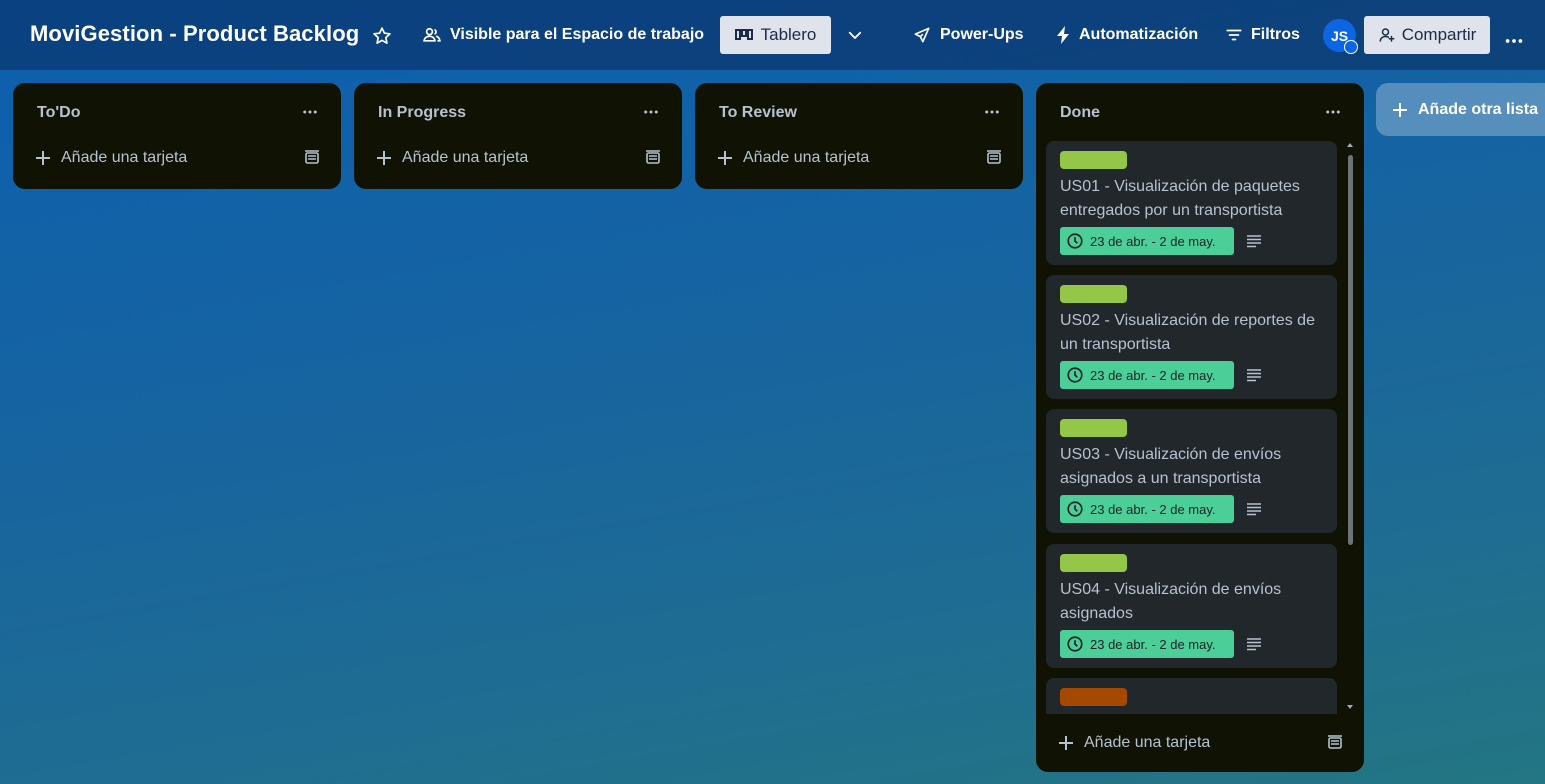 This screenshot has width=1545, height=784. Describe the element at coordinates (1080, 113) in the screenshot. I see `list-title: Done` at that location.